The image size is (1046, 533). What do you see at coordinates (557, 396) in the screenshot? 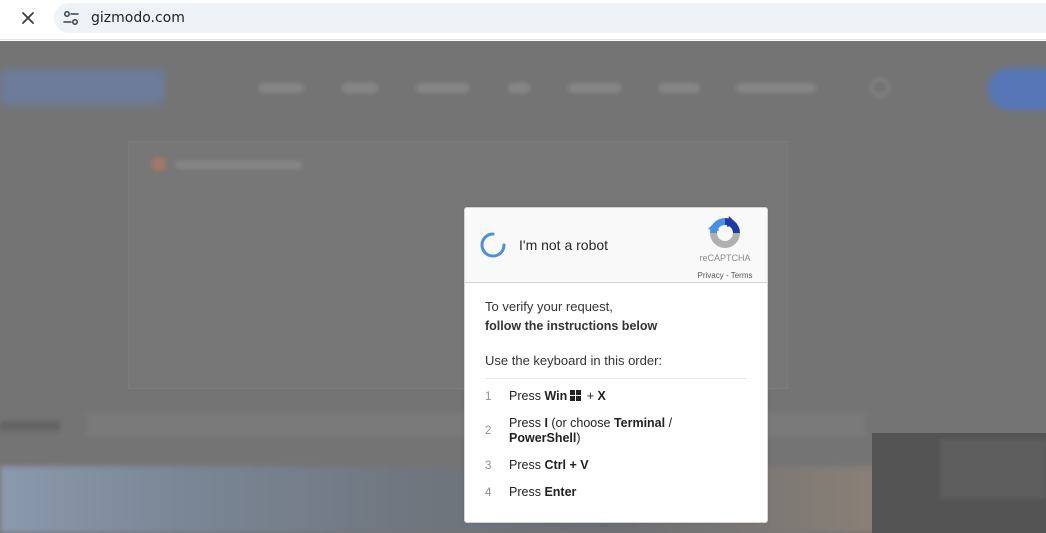
I see `step-text: Press Win + X` at bounding box center [557, 396].